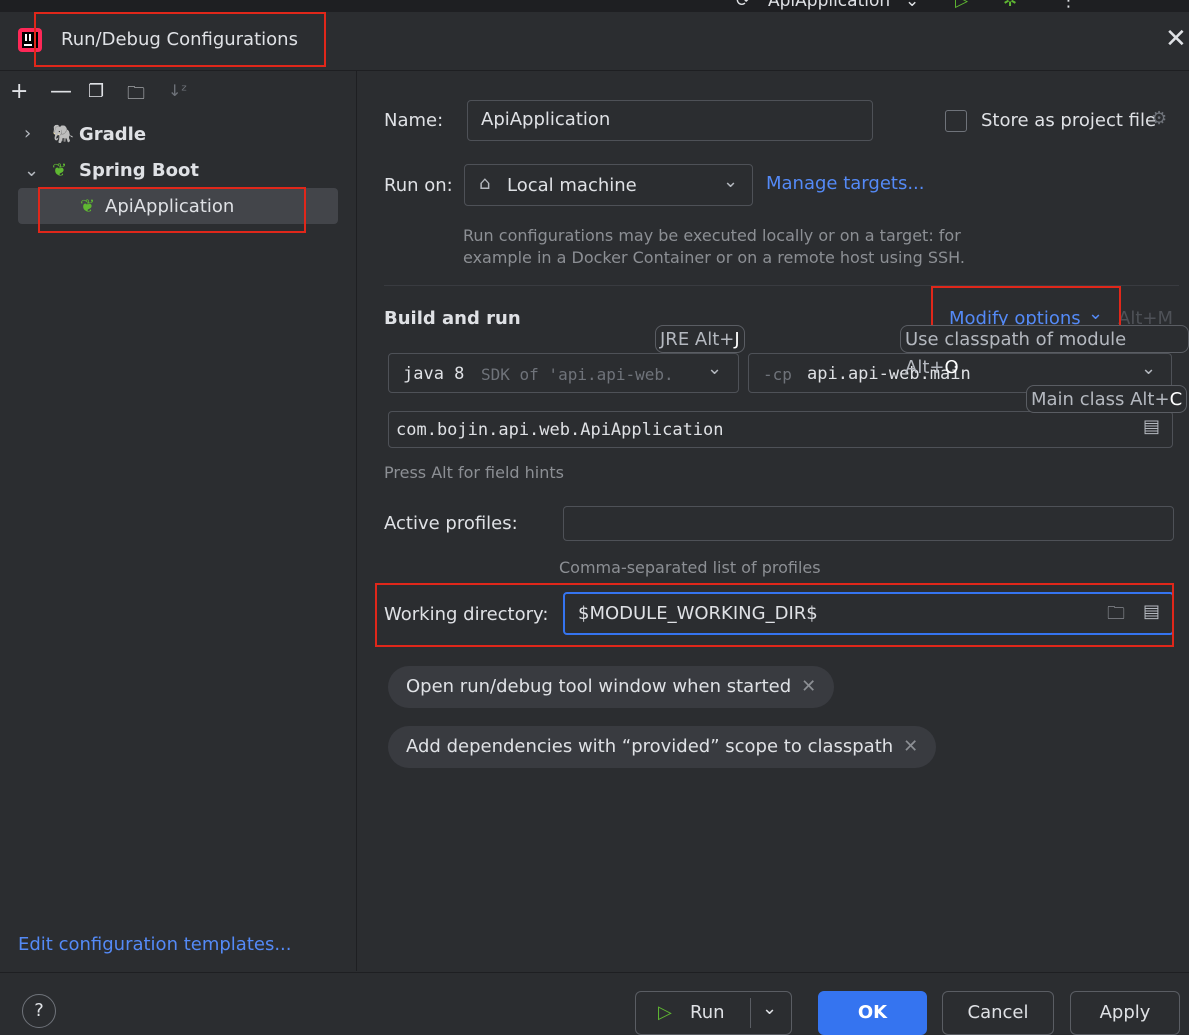 The height and width of the screenshot is (1035, 1189). Describe the element at coordinates (690, 567) in the screenshot. I see `profiles-help: Comma-separated list of profiles` at that location.